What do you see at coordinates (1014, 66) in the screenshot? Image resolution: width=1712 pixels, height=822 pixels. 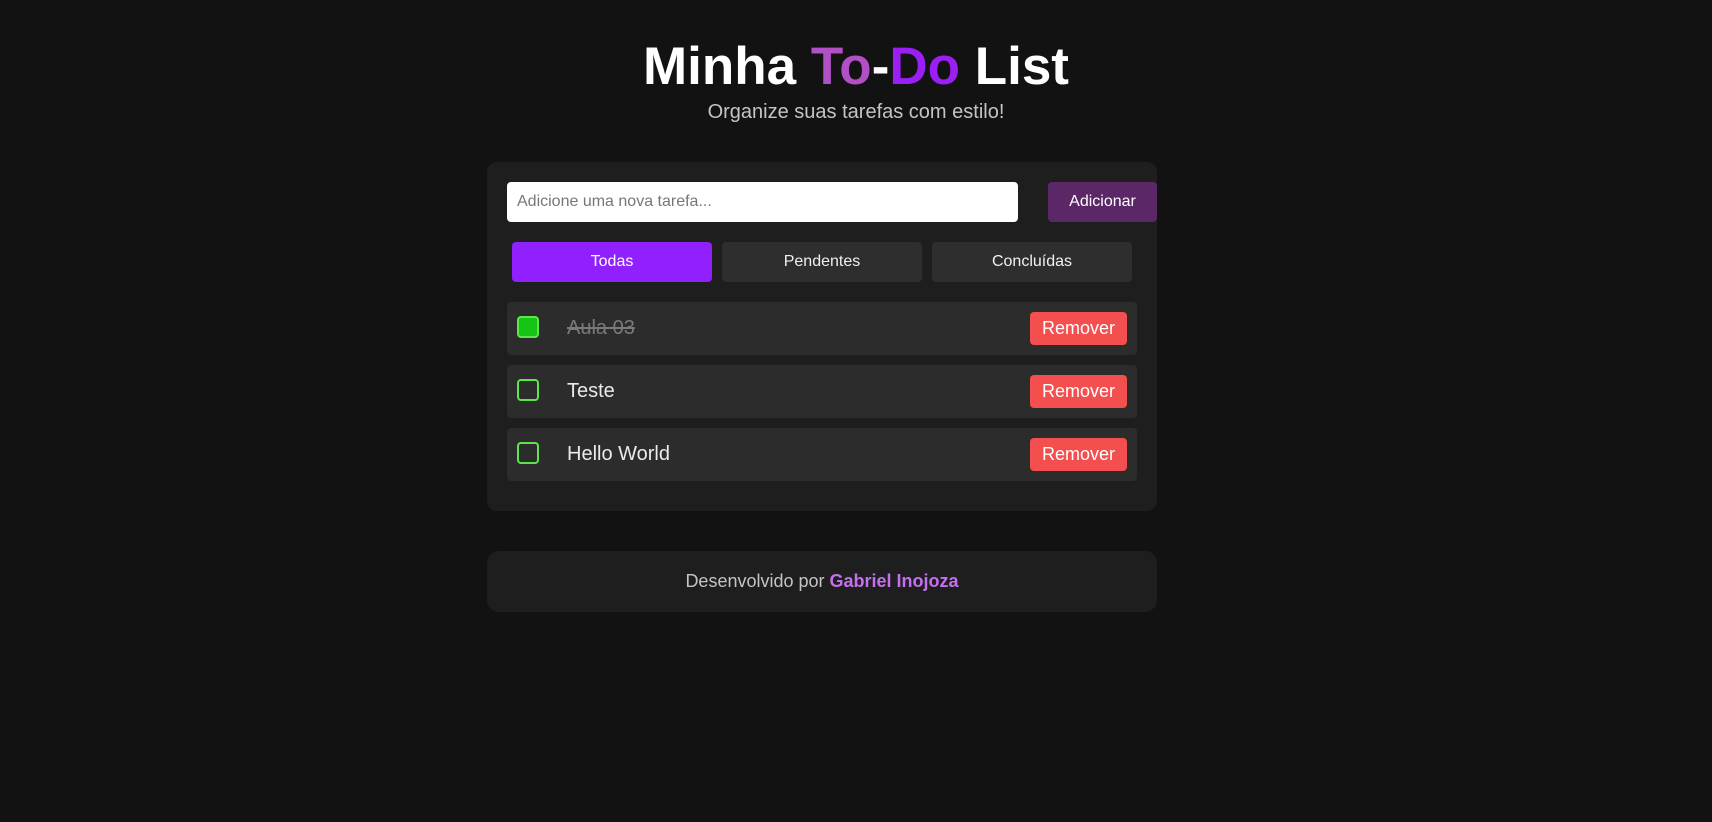 I see `title-part-list: List` at bounding box center [1014, 66].